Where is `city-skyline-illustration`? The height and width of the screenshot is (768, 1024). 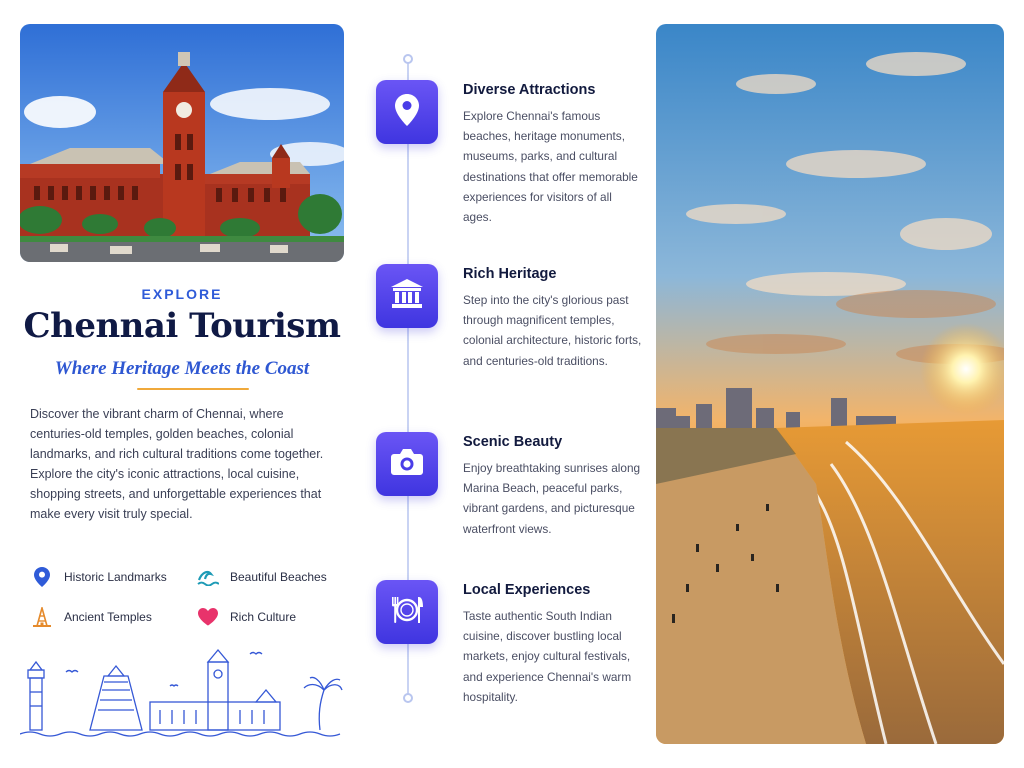
city-skyline-illustration is located at coordinates (181, 692).